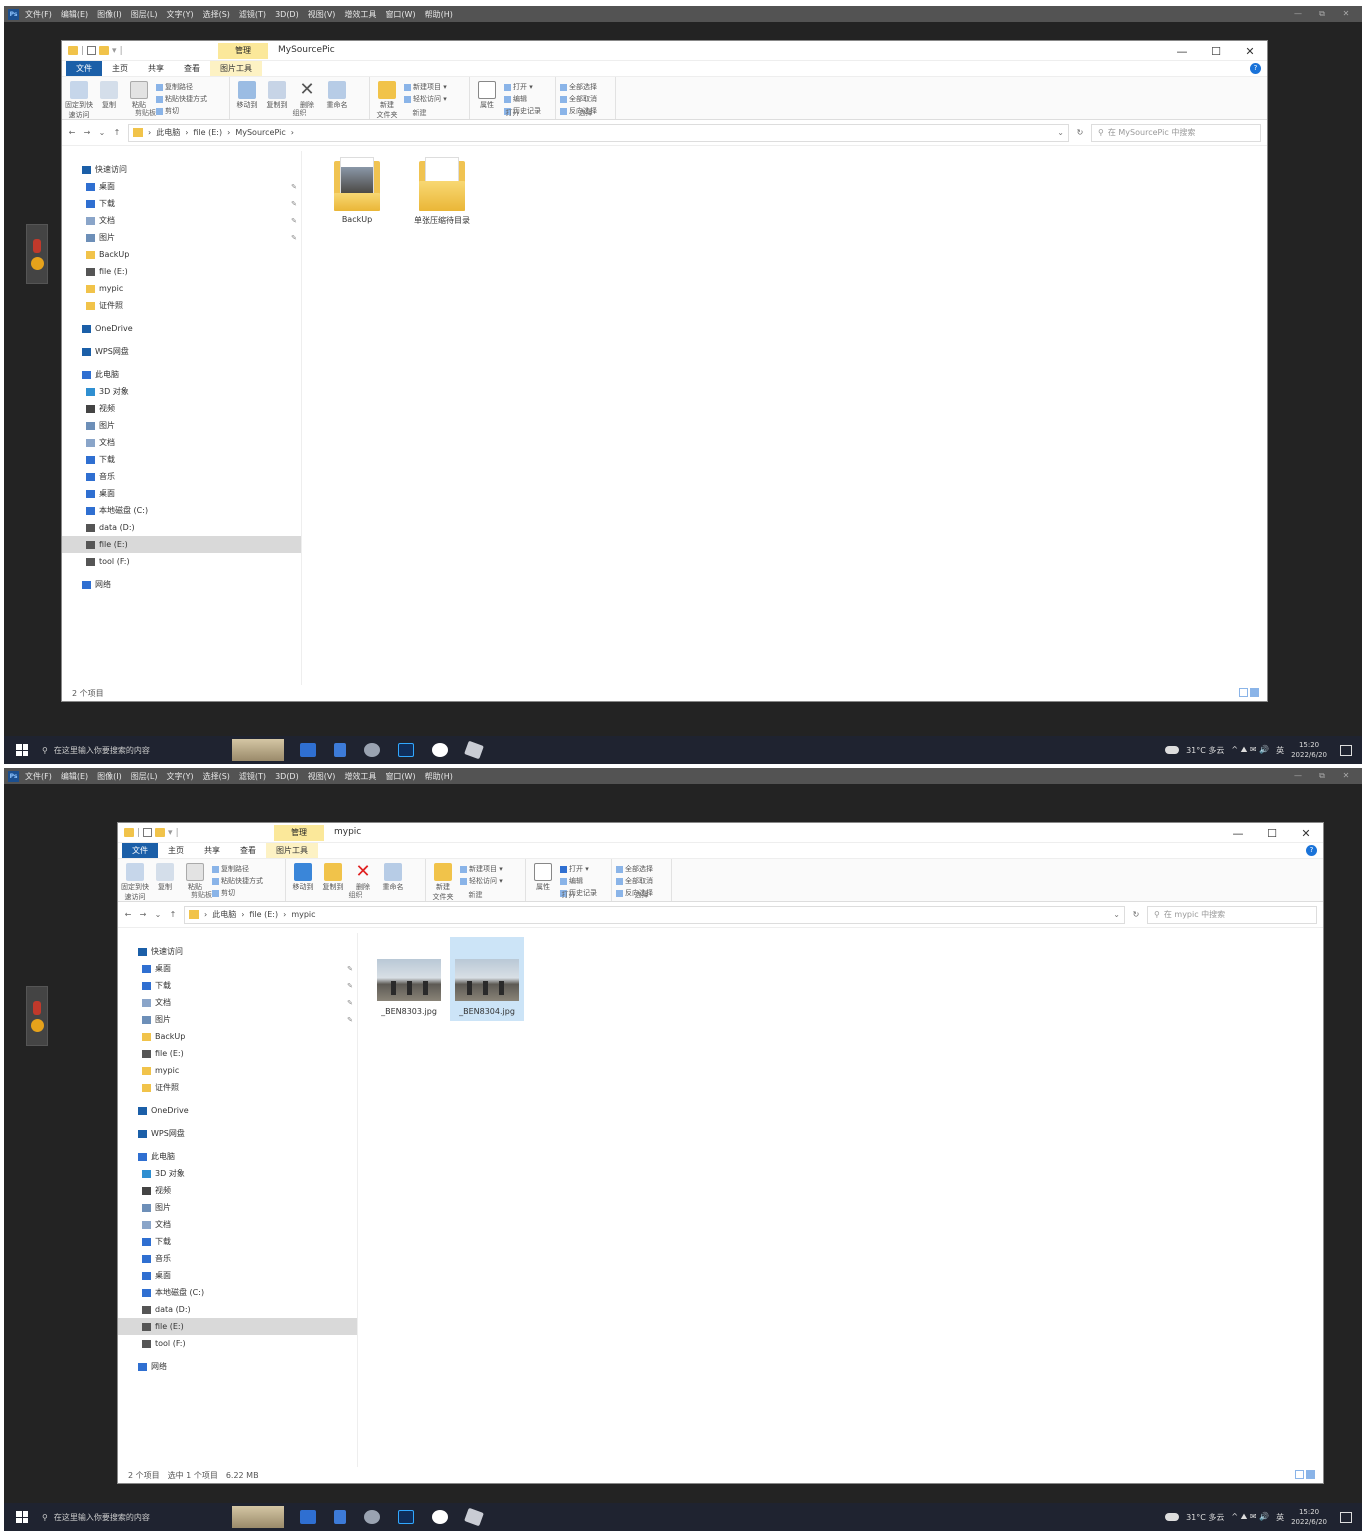  What do you see at coordinates (109, 95) in the screenshot?
I see `copy-button: 复制` at bounding box center [109, 95].